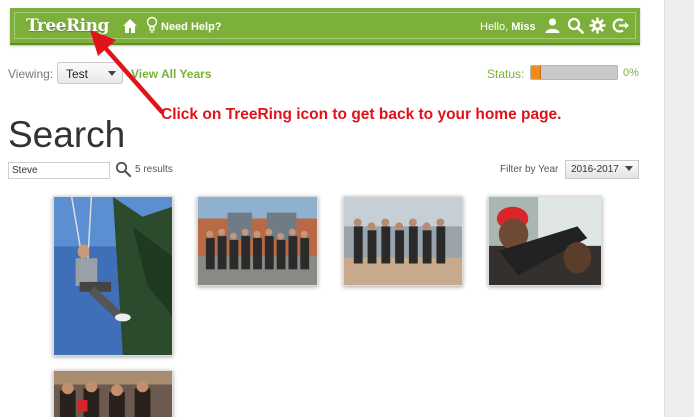  Describe the element at coordinates (536, 72) in the screenshot. I see `status-progress-fill` at that location.